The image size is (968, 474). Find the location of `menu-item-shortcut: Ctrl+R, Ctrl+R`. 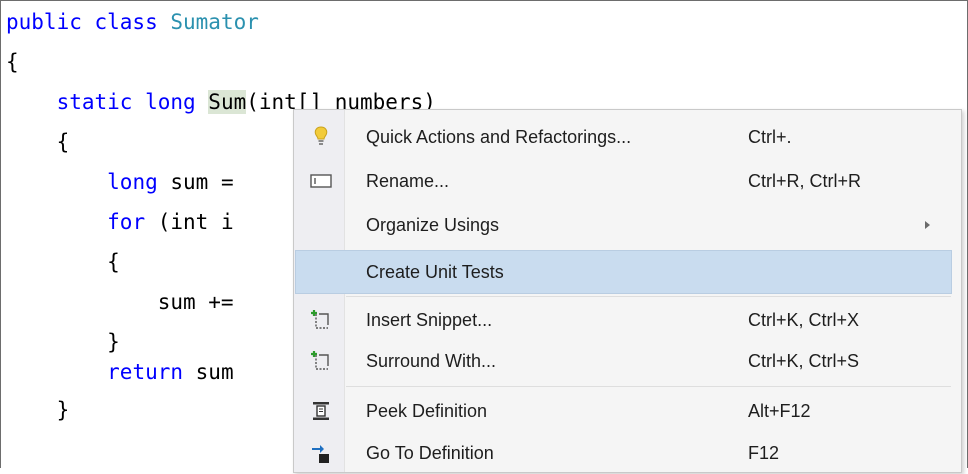

menu-item-shortcut: Ctrl+R, Ctrl+R is located at coordinates (805, 181).